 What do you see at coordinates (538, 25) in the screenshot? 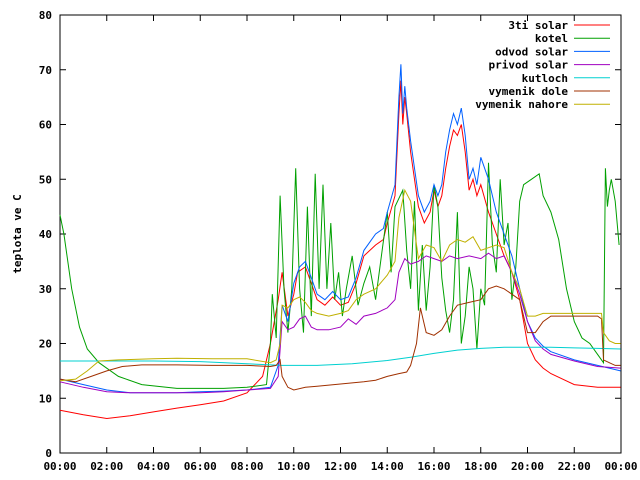
I see `legend-label: 3ti solar` at bounding box center [538, 25].